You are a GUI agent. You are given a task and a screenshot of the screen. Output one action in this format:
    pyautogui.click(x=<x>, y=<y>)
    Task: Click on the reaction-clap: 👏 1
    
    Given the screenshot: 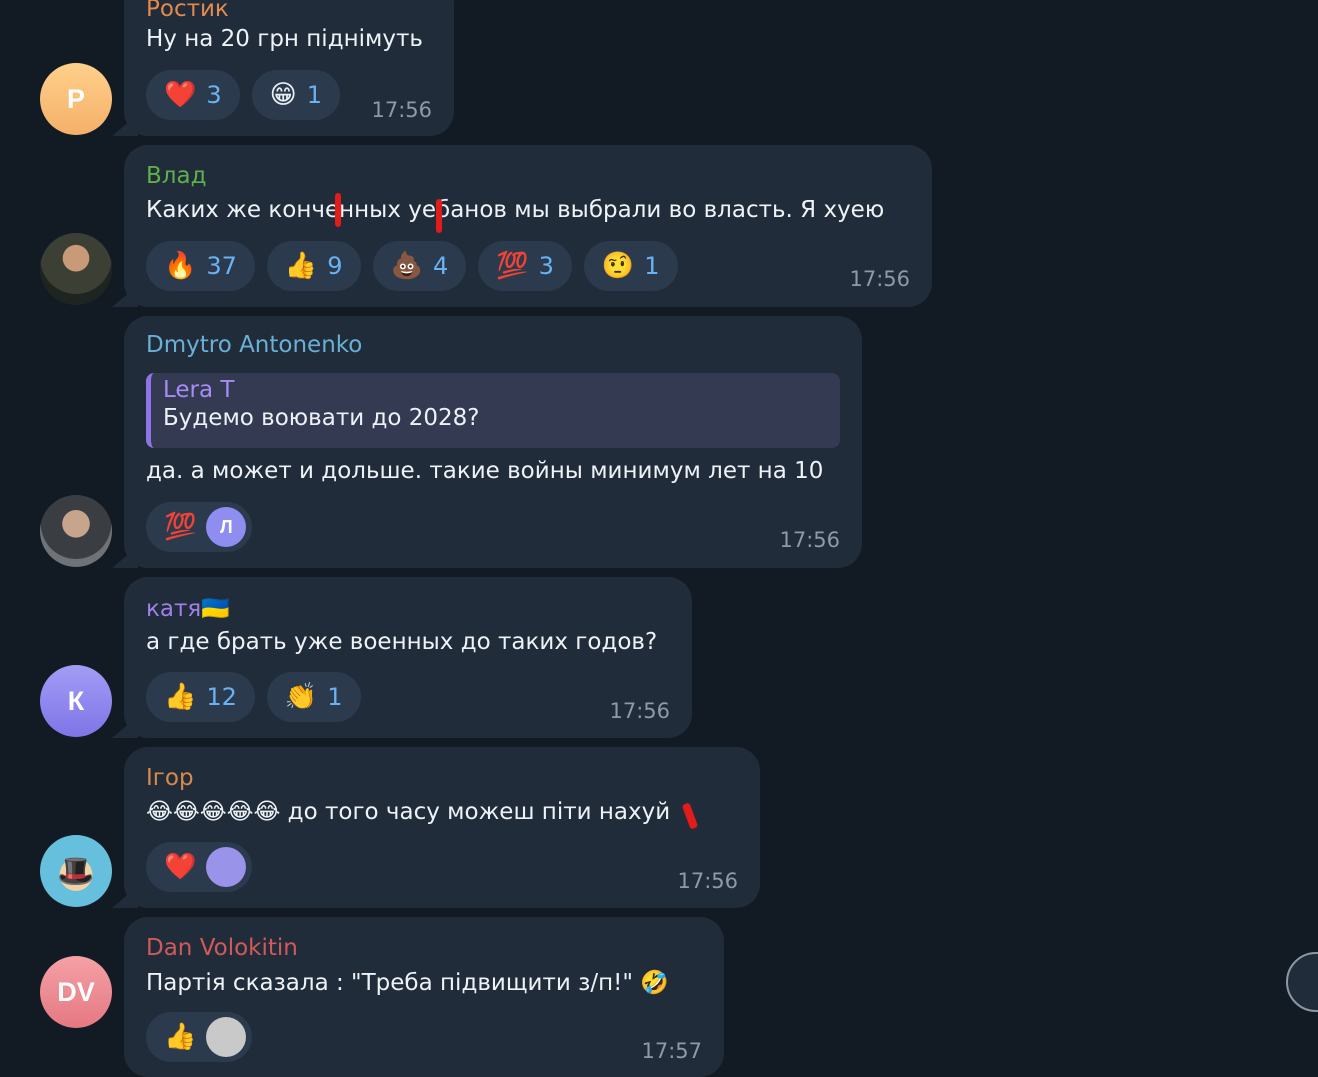 What is the action you would take?
    pyautogui.click(x=313, y=697)
    